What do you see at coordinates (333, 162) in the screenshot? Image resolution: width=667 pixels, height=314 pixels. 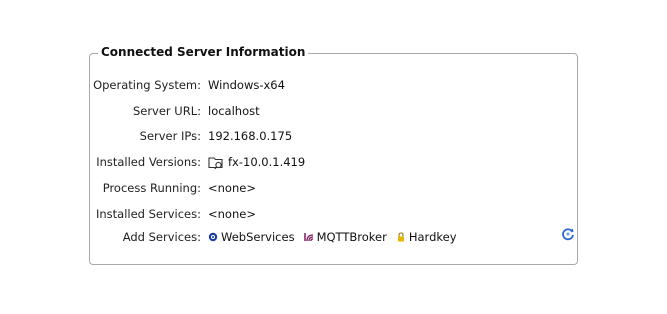 I see `installed-versions-row: Installed Versions: fx-10.0.1.419` at bounding box center [333, 162].